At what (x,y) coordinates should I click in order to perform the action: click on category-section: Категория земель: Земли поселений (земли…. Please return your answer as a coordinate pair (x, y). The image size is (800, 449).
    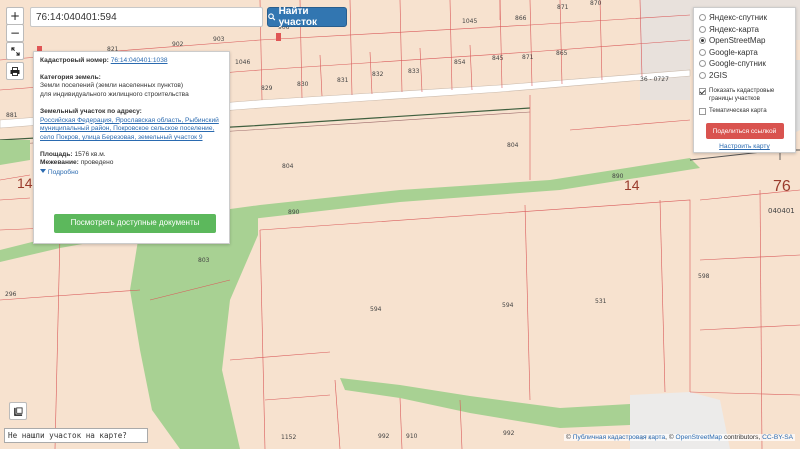
    Looking at the image, I should click on (131, 87).